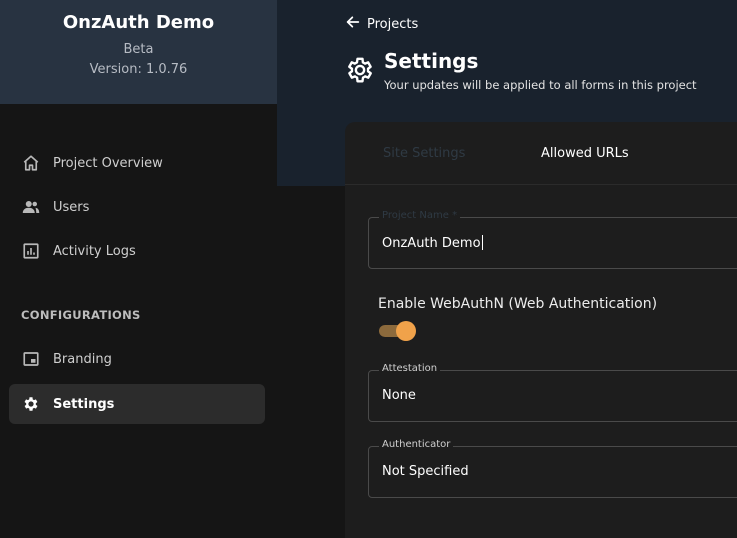 Image resolution: width=737 pixels, height=538 pixels. What do you see at coordinates (31, 163) in the screenshot?
I see `home-icon` at bounding box center [31, 163].